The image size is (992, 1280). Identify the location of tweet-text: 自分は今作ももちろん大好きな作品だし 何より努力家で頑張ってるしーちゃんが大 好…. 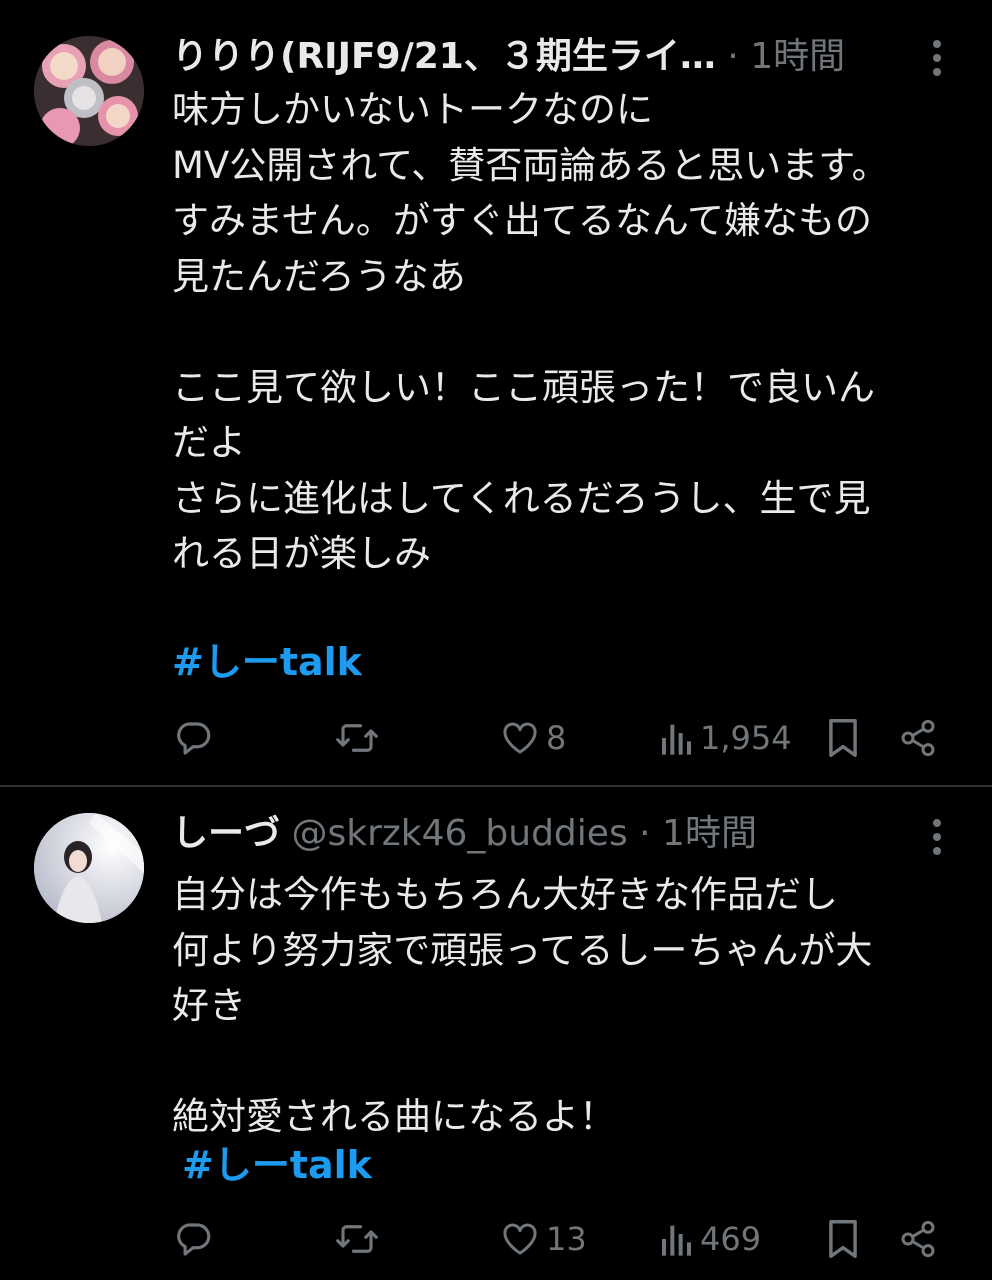
(522, 1005).